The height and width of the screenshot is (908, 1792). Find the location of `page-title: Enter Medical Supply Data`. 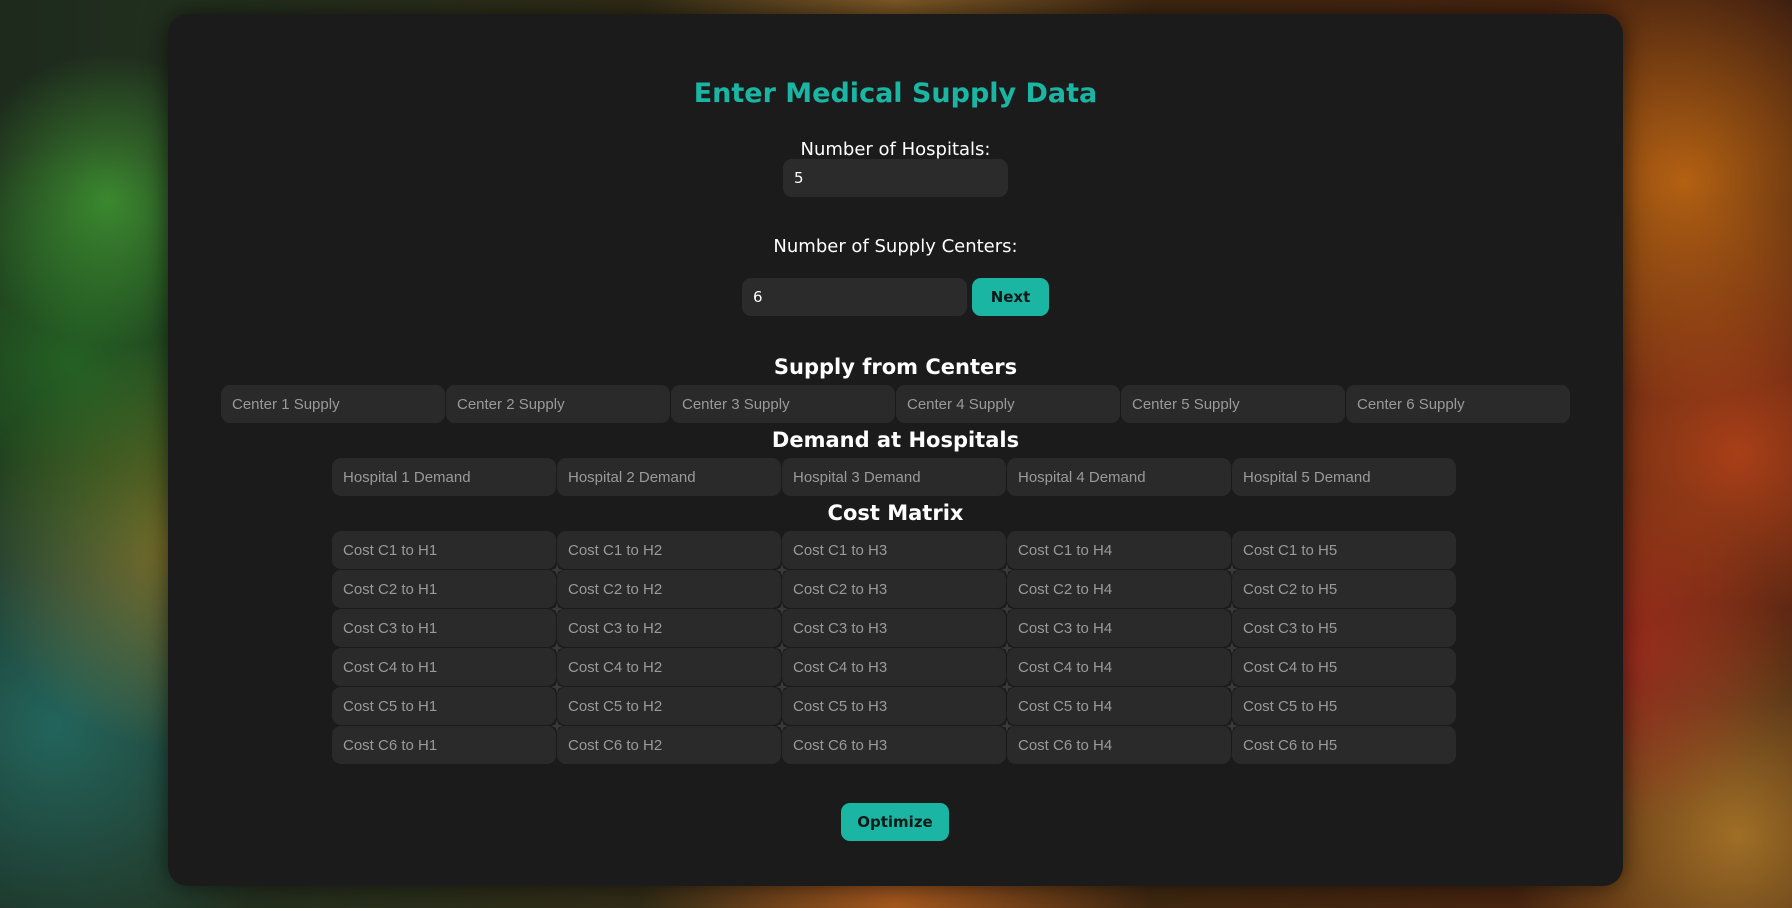

page-title: Enter Medical Supply Data is located at coordinates (895, 93).